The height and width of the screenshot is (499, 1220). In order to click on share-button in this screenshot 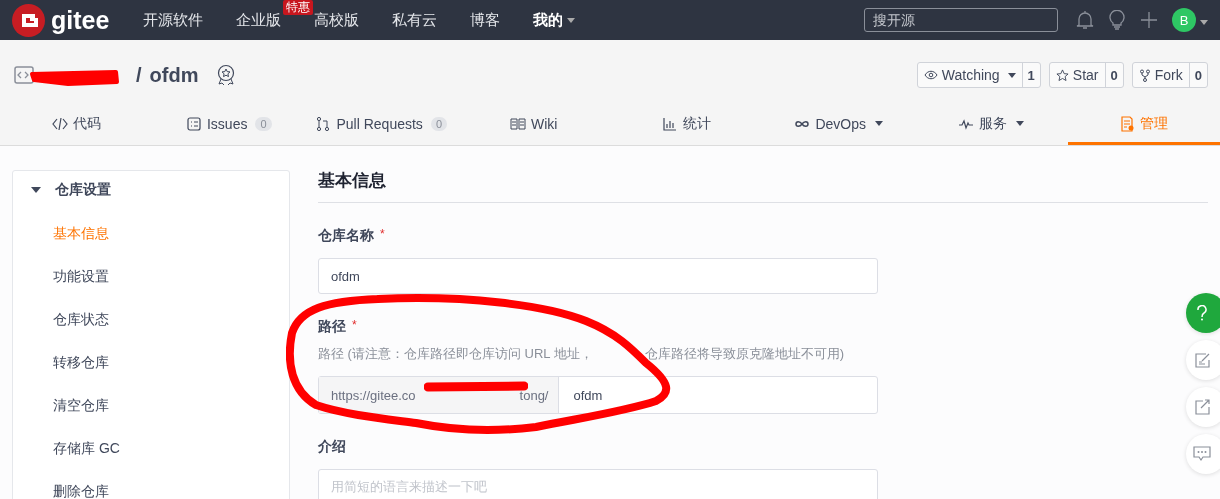, I will do `click(1203, 407)`.